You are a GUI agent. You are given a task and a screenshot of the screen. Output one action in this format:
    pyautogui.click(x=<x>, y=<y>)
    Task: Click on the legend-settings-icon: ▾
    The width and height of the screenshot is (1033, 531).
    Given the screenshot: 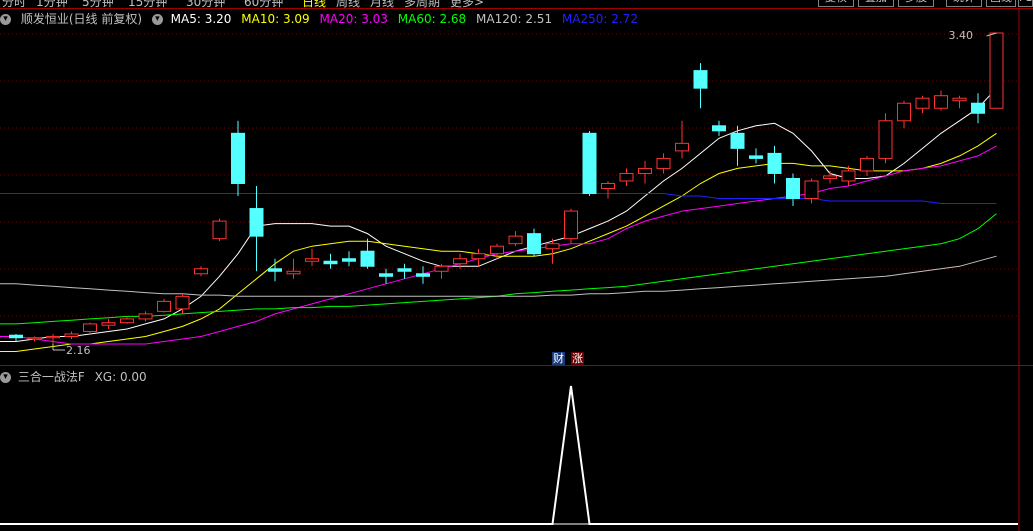 What is the action you would take?
    pyautogui.click(x=5, y=19)
    